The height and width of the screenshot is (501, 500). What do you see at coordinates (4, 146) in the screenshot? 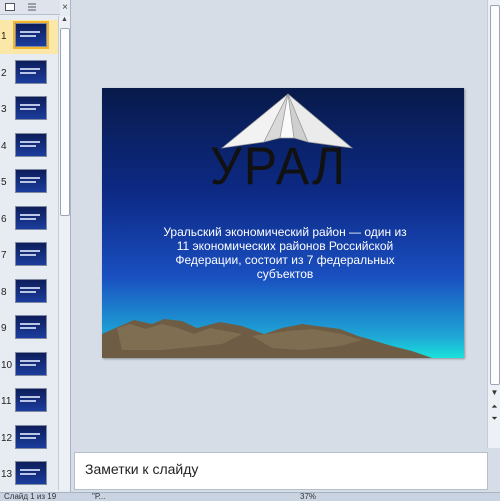
I see `slide-thumbnail-number: 4` at bounding box center [4, 146].